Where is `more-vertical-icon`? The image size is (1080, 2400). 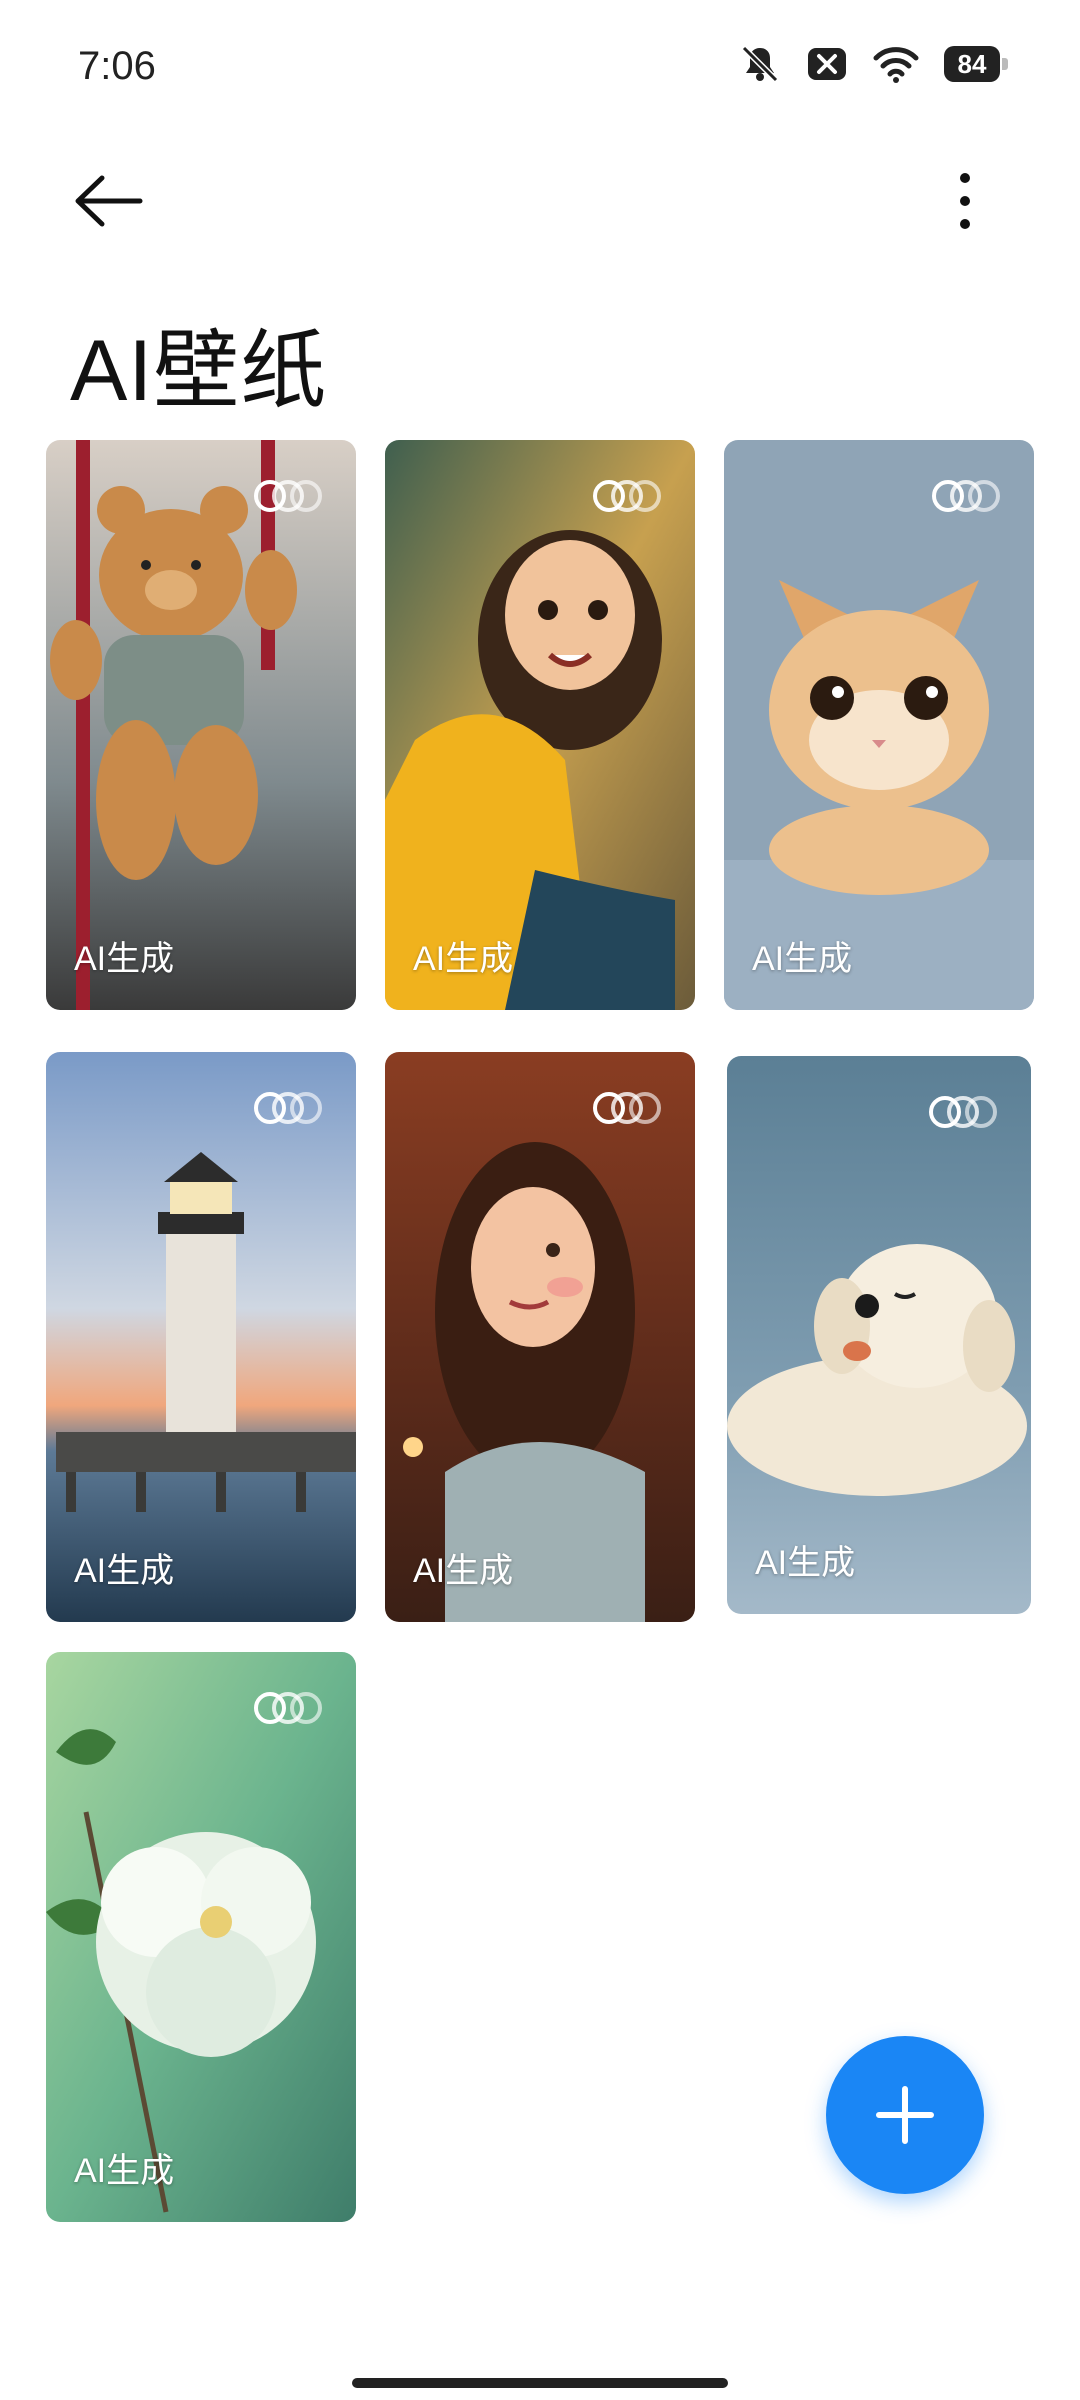
more-vertical-icon is located at coordinates (965, 201).